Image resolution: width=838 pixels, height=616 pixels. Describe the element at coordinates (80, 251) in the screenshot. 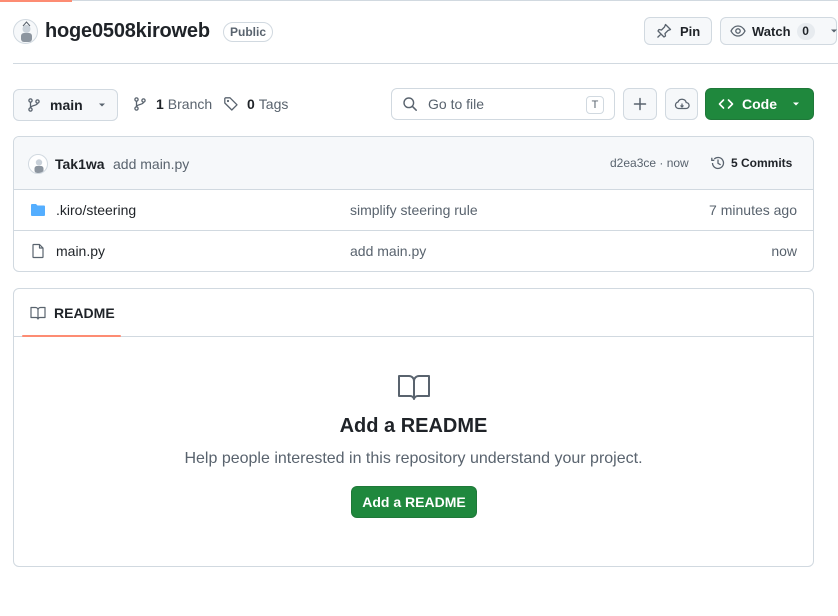

I see `file-name: main.py` at that location.